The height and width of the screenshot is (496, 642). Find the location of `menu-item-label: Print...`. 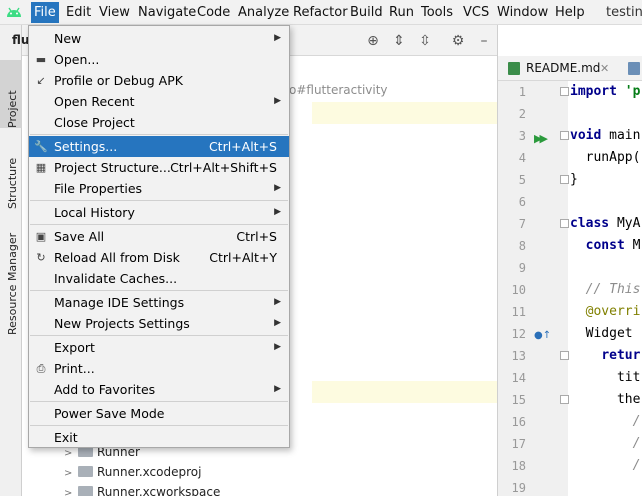

menu-item-label: Print... is located at coordinates (74, 368).